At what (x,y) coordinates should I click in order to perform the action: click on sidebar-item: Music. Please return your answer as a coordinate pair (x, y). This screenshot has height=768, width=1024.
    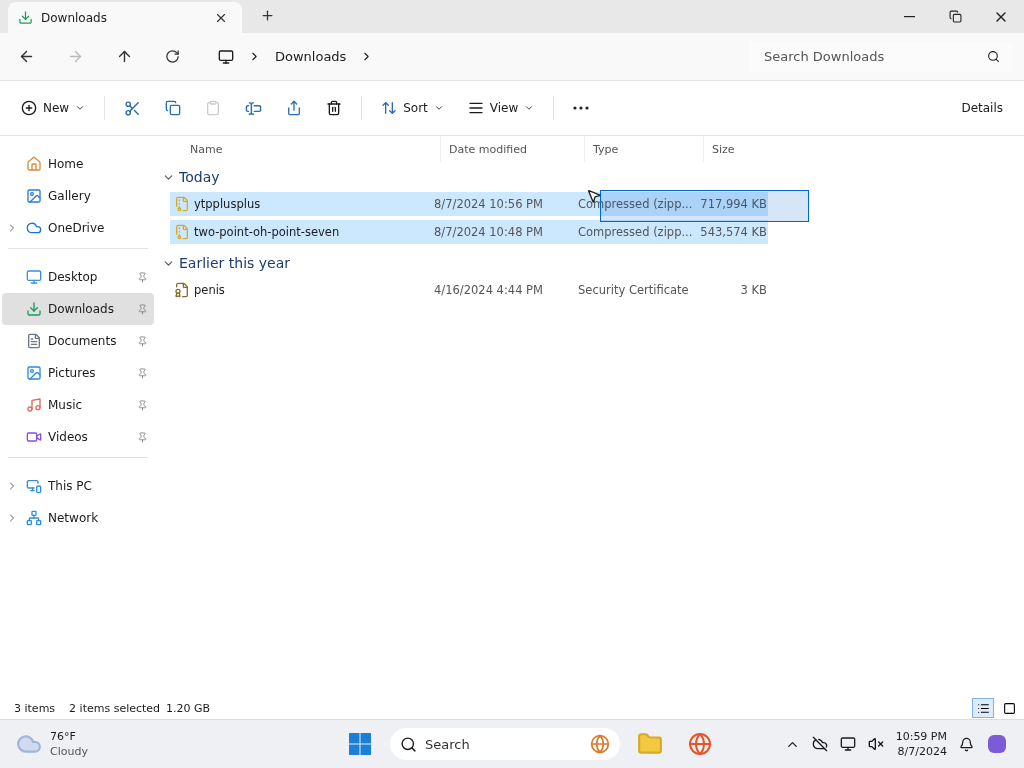
    Looking at the image, I should click on (78, 405).